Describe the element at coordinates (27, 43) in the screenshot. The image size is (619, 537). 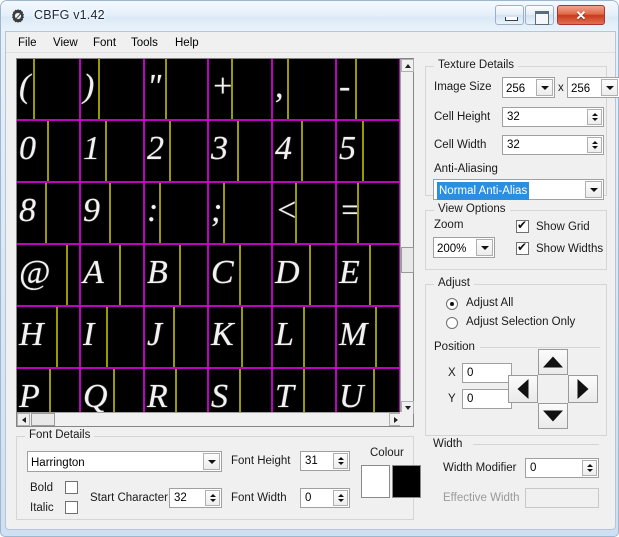
I see `menu-file: File` at that location.